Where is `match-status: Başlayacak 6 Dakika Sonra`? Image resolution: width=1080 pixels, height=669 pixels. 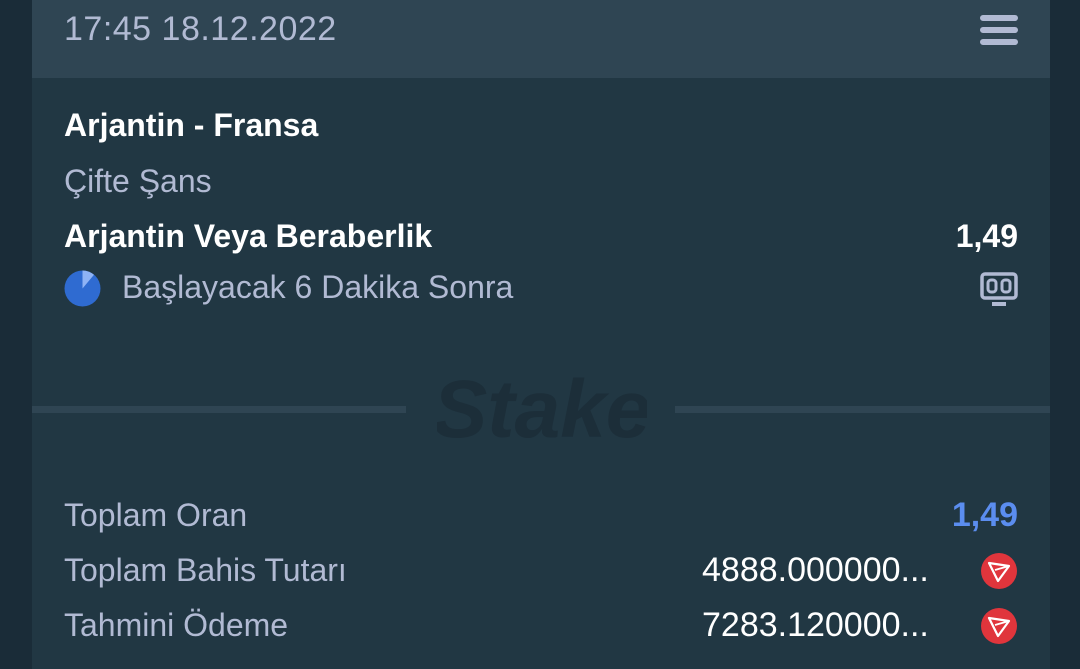
match-status: Başlayacak 6 Dakika Sonra is located at coordinates (318, 287).